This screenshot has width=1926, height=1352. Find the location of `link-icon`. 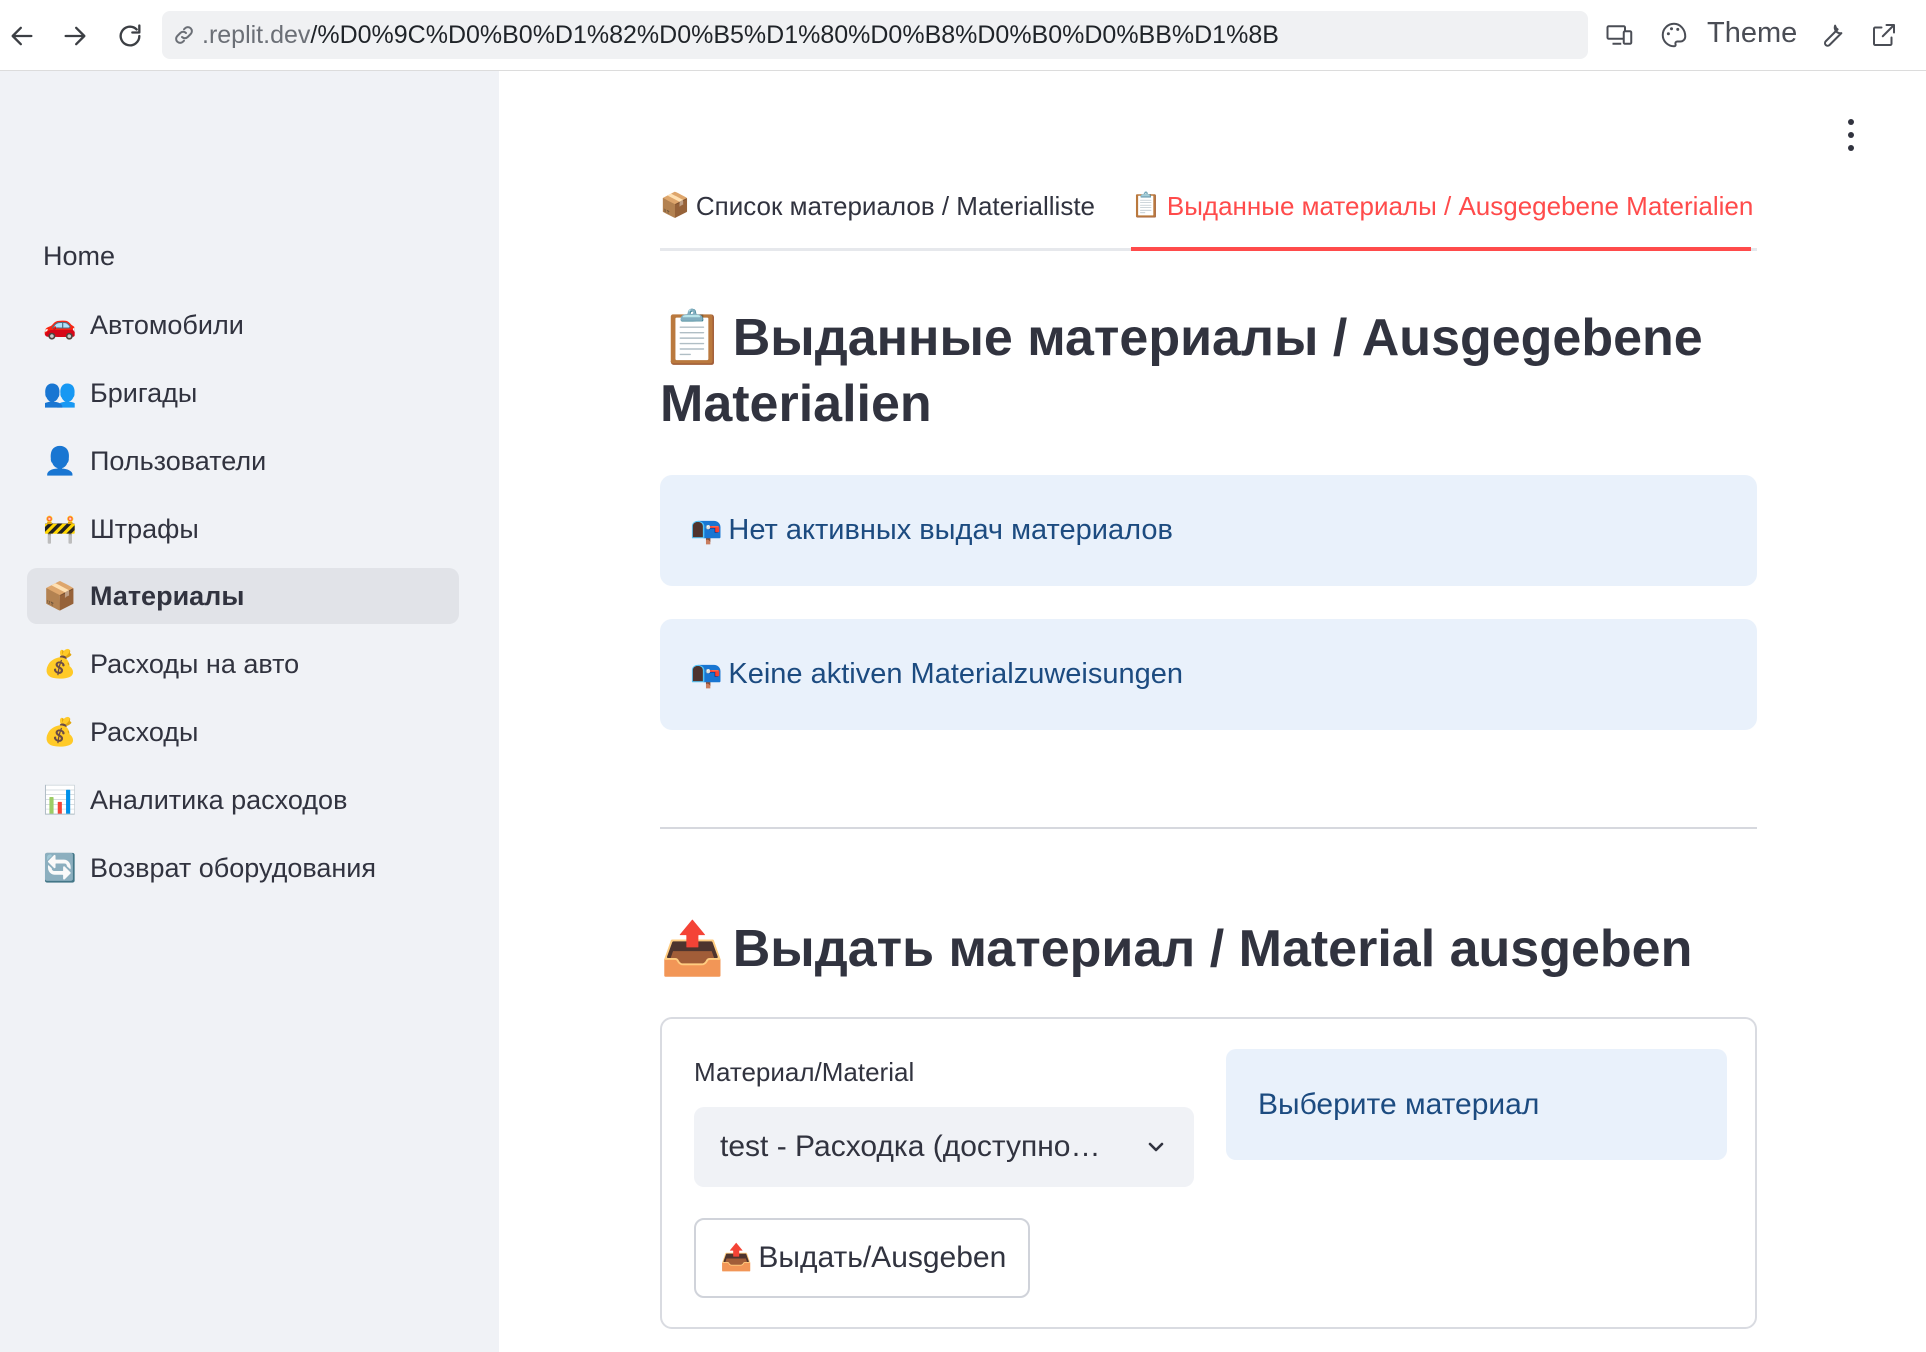

link-icon is located at coordinates (184, 35).